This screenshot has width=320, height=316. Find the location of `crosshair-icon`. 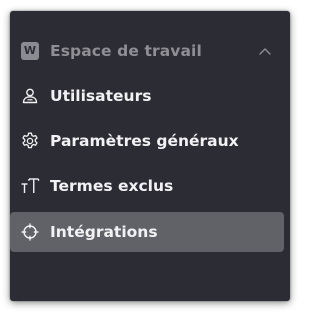

crosshair-icon is located at coordinates (30, 232).